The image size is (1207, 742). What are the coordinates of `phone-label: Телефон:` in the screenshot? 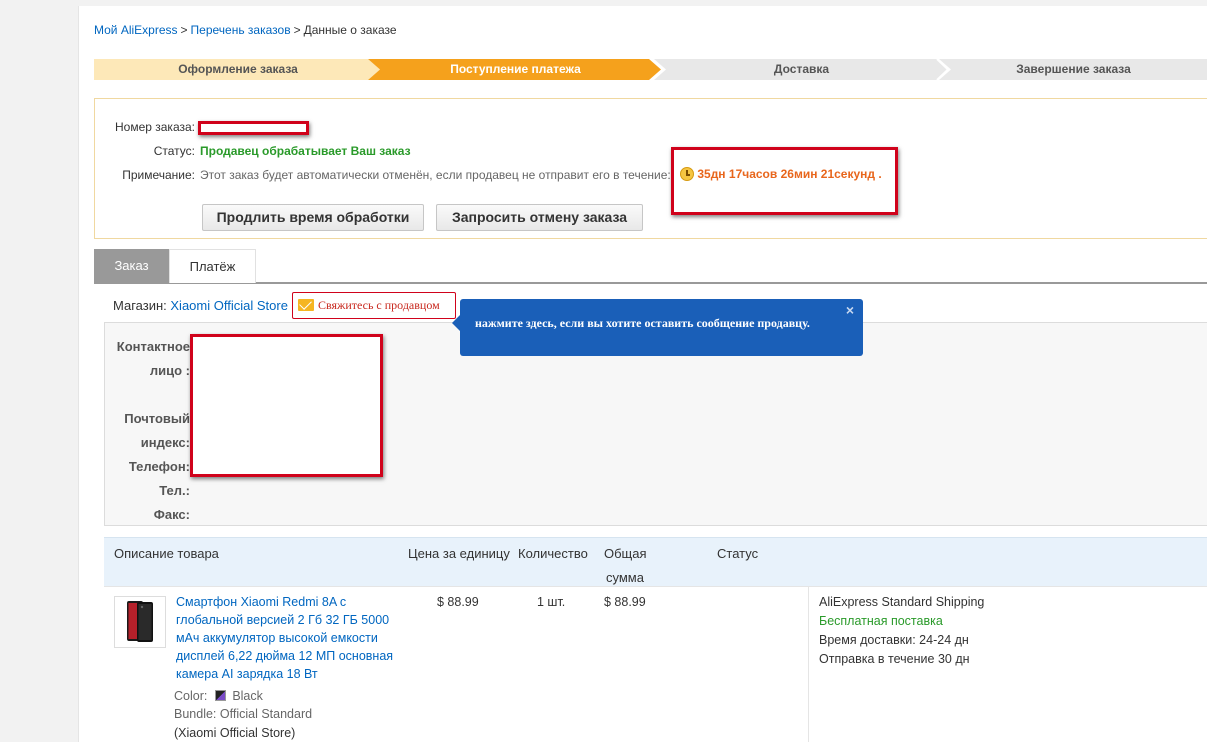 It's located at (159, 466).